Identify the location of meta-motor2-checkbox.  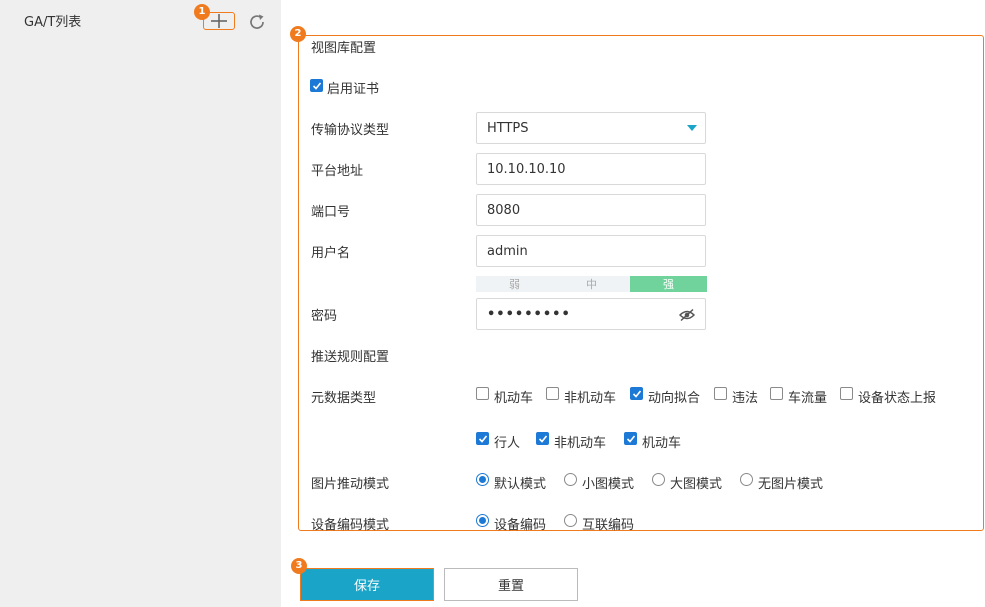
(630, 438).